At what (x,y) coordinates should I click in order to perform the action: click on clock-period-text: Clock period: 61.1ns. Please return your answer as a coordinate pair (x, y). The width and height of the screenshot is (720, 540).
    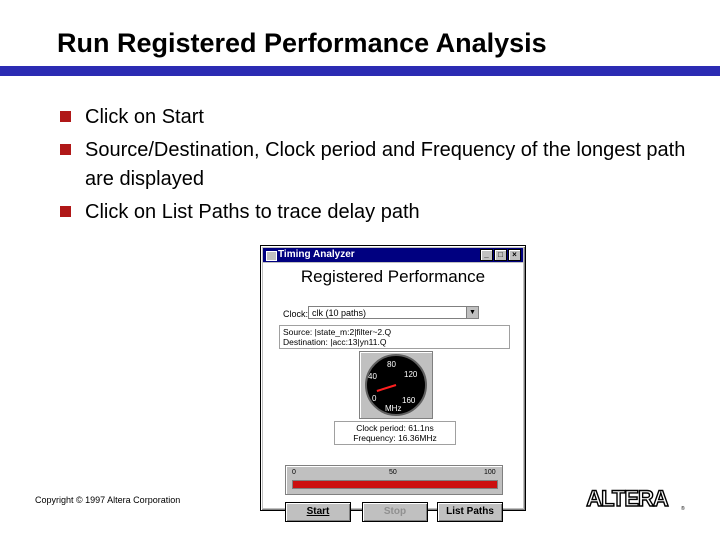
    Looking at the image, I should click on (395, 428).